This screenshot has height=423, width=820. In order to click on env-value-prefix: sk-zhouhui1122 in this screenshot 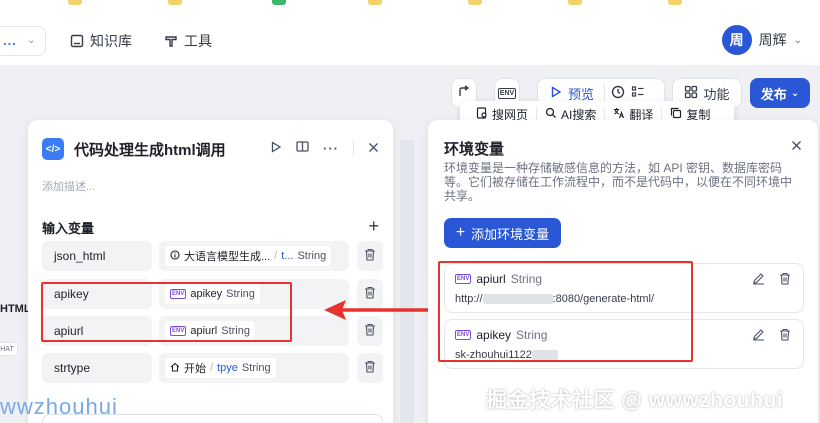, I will do `click(493, 355)`.